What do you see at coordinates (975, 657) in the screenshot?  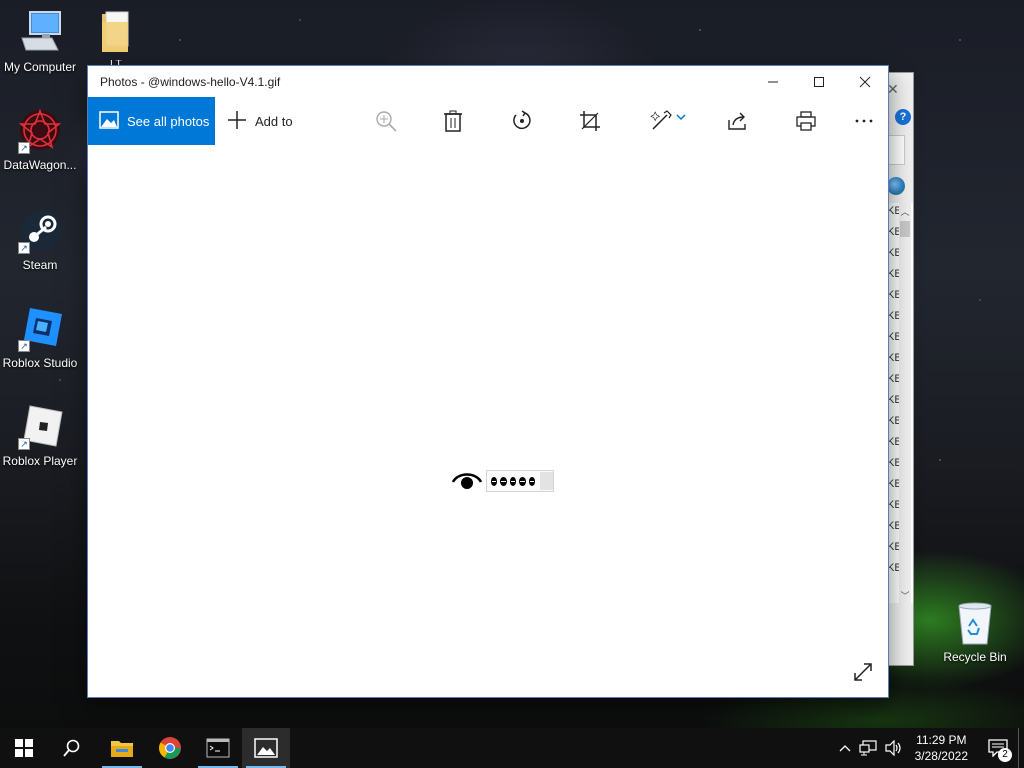 I see `desktop-icon-label: Recycle Bin` at bounding box center [975, 657].